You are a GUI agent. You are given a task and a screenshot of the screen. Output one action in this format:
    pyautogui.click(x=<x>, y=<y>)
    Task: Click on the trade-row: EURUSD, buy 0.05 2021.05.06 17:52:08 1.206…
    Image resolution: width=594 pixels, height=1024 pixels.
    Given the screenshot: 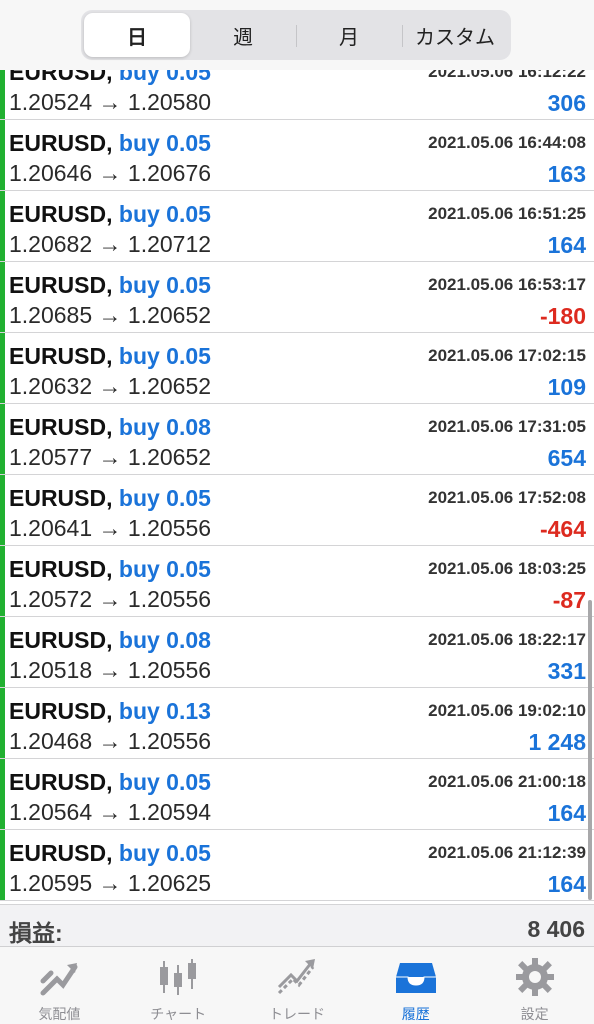 What is the action you would take?
    pyautogui.click(x=297, y=510)
    